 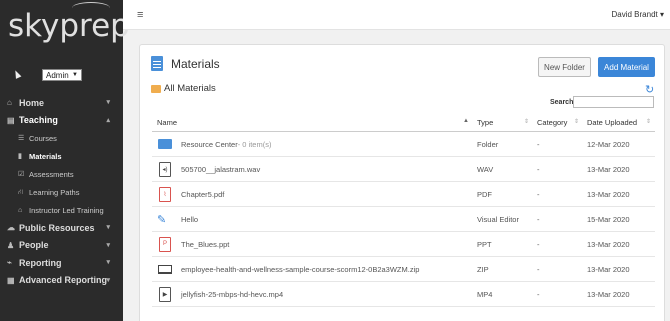 What do you see at coordinates (484, 244) in the screenshot?
I see `row-type: PPT` at bounding box center [484, 244].